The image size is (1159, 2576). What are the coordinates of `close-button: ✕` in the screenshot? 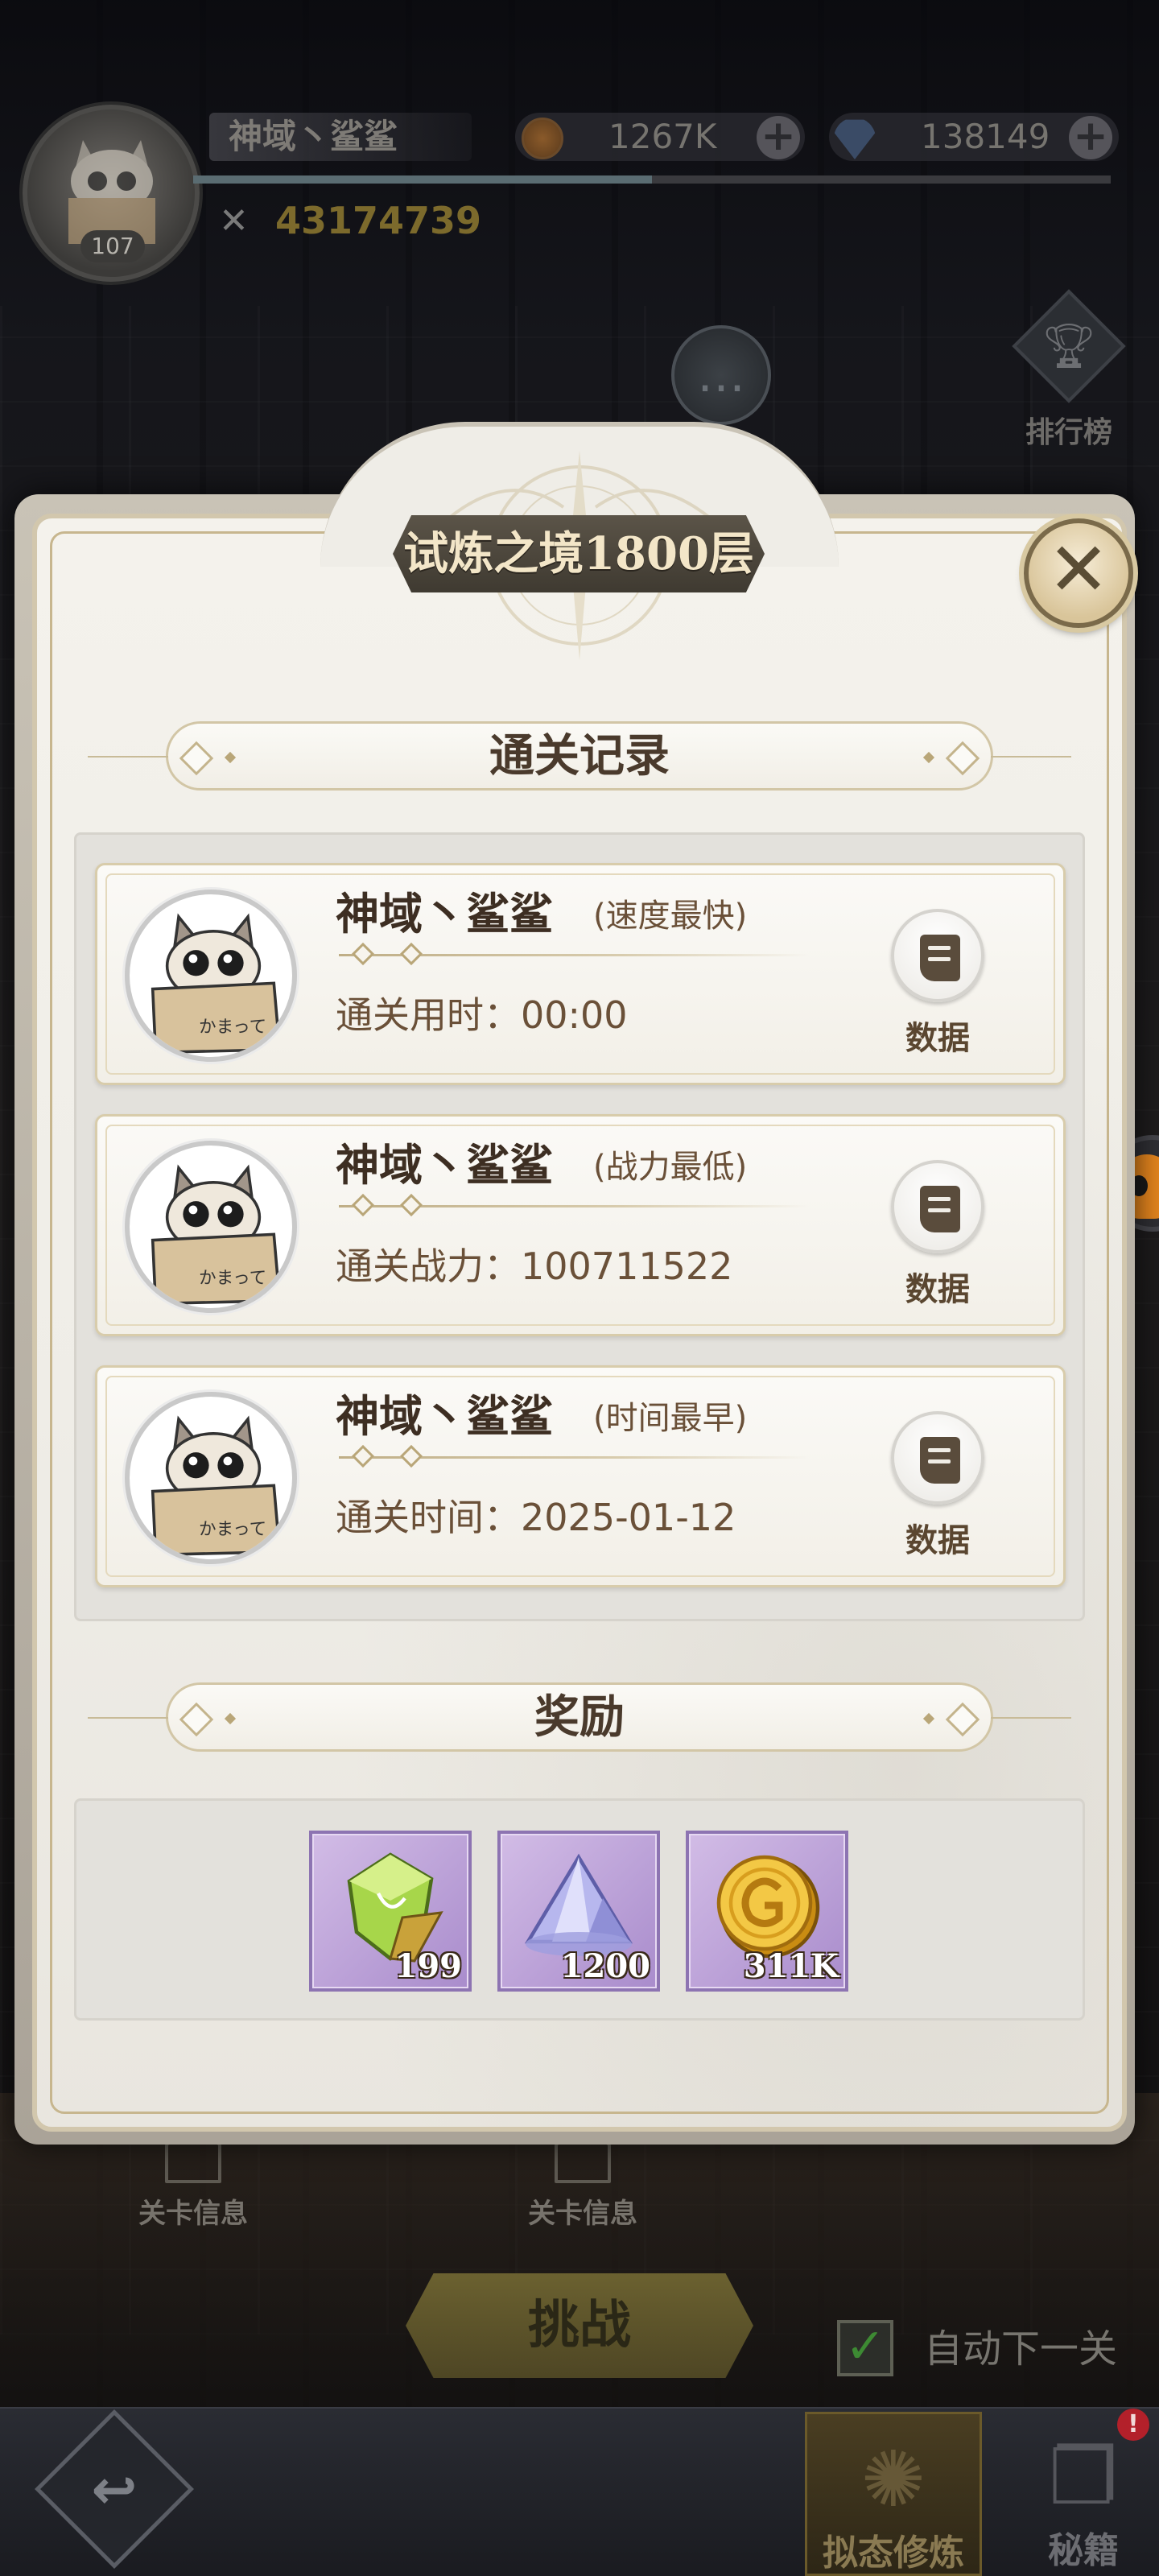 It's located at (1078, 573).